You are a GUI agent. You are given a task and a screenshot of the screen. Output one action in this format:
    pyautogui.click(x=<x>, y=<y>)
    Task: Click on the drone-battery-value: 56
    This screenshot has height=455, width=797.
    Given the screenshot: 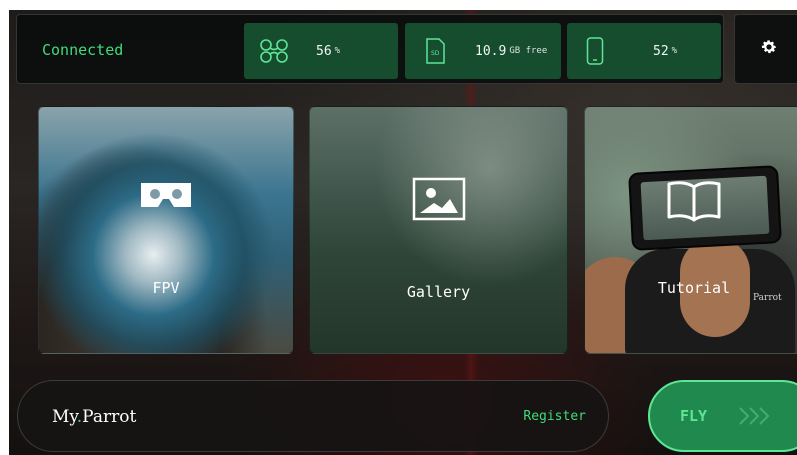 What is the action you would take?
    pyautogui.click(x=324, y=51)
    